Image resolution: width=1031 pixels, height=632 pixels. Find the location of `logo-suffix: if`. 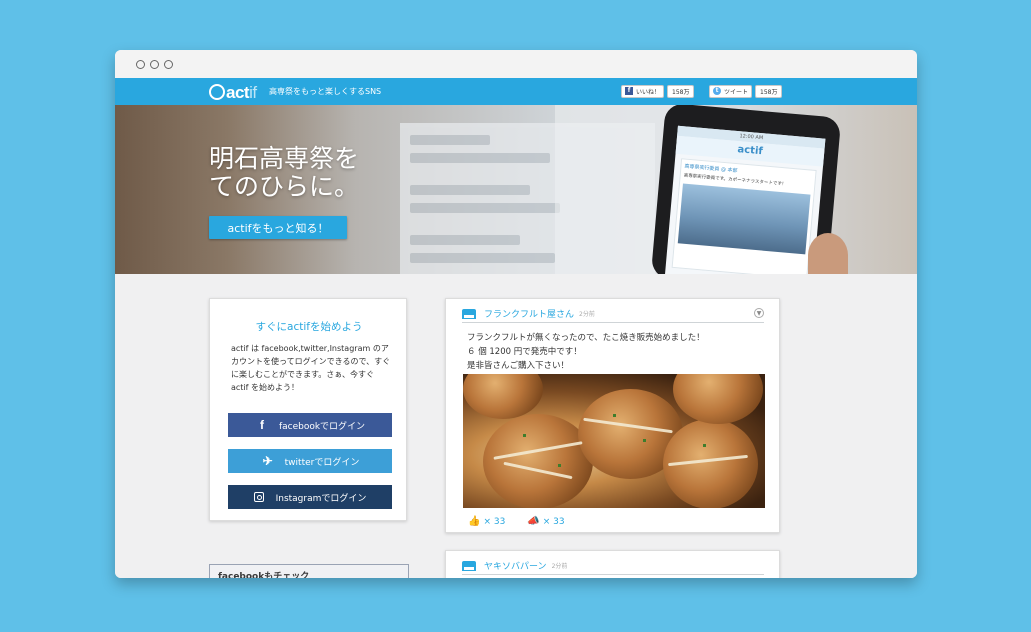

logo-suffix: if is located at coordinates (253, 92).